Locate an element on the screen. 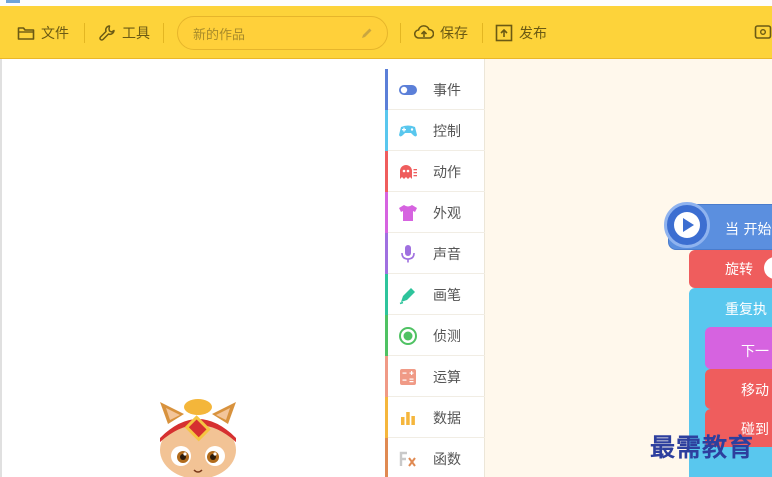 The width and height of the screenshot is (772, 477). rotate-label: 旋转 is located at coordinates (739, 270).